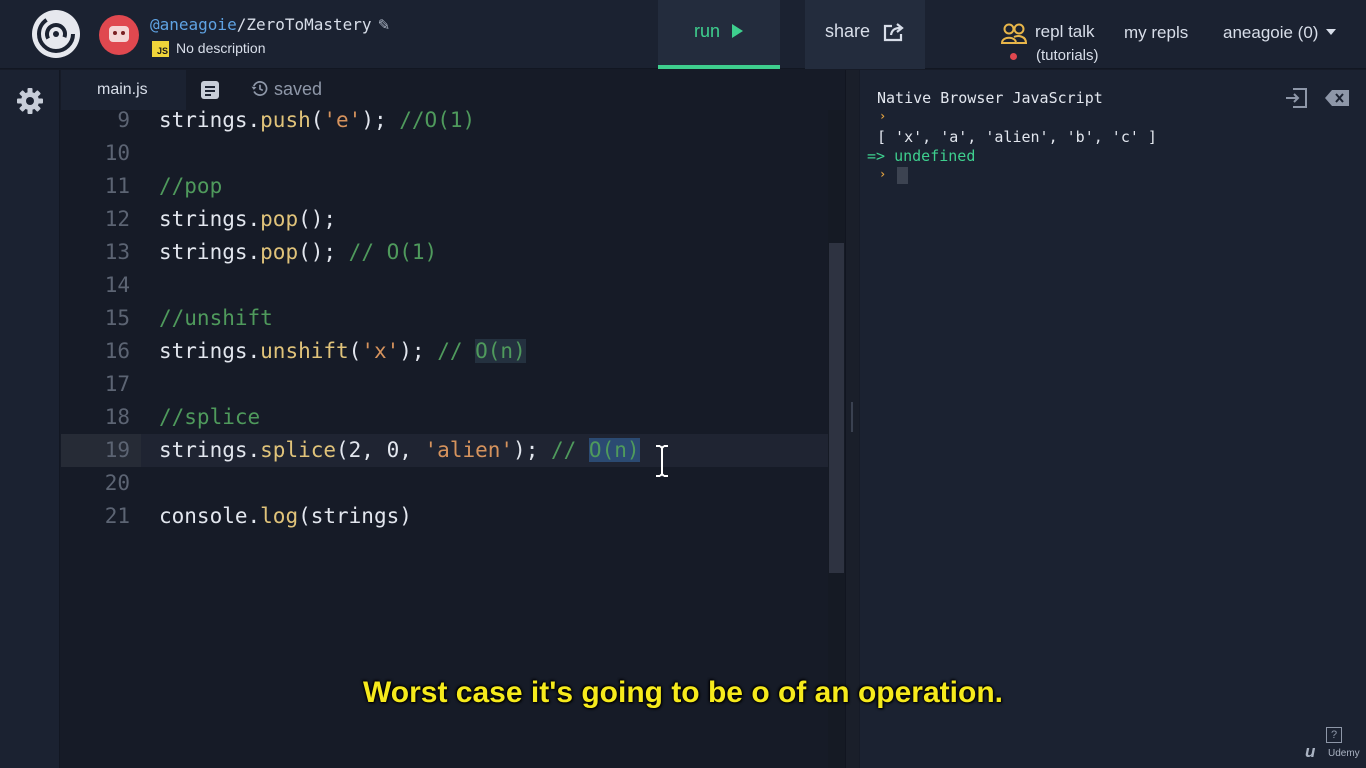 This screenshot has width=1366, height=768. What do you see at coordinates (259, 88) in the screenshot?
I see `history-icon` at bounding box center [259, 88].